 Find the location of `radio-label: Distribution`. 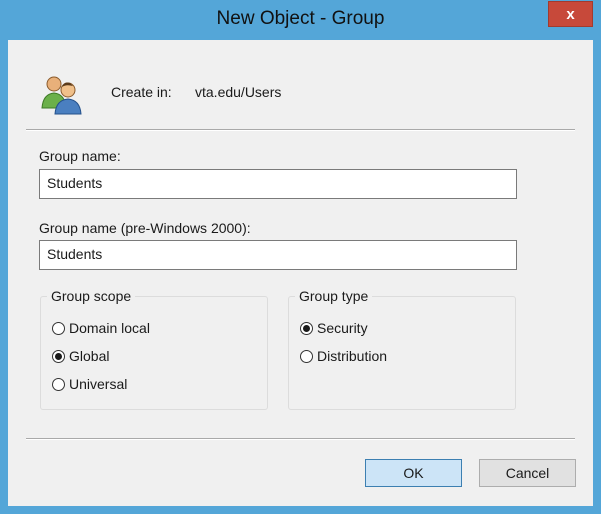

radio-label: Distribution is located at coordinates (352, 356).